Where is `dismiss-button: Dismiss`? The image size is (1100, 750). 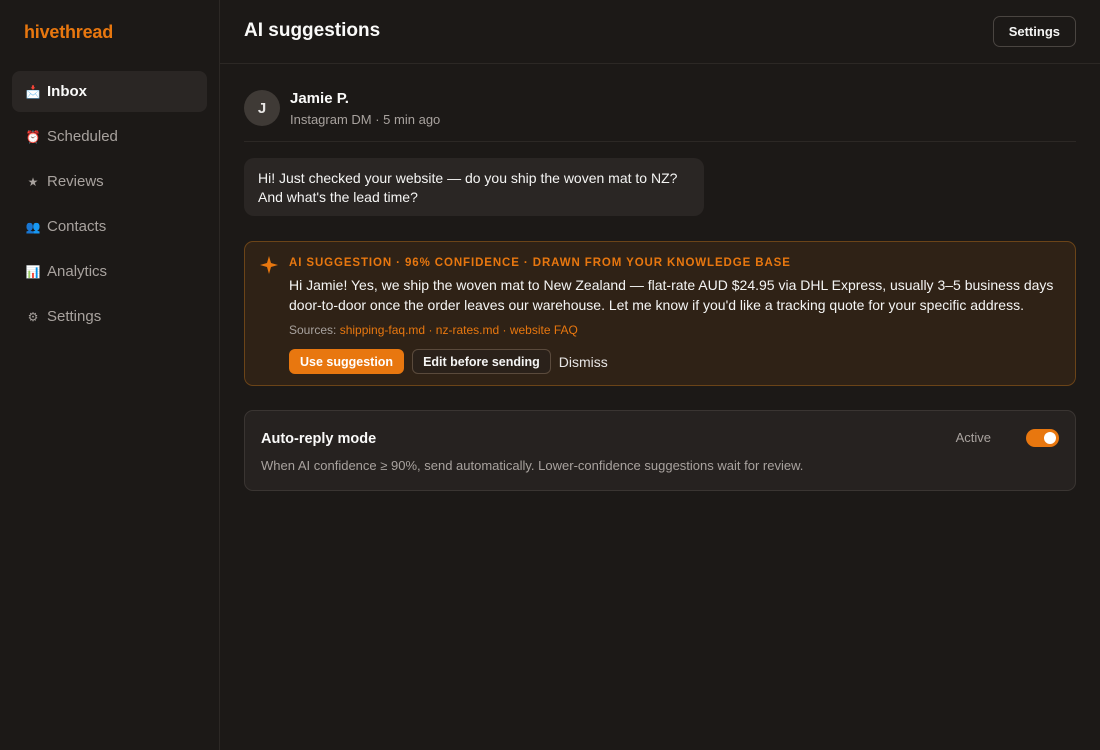
dismiss-button: Dismiss is located at coordinates (583, 362).